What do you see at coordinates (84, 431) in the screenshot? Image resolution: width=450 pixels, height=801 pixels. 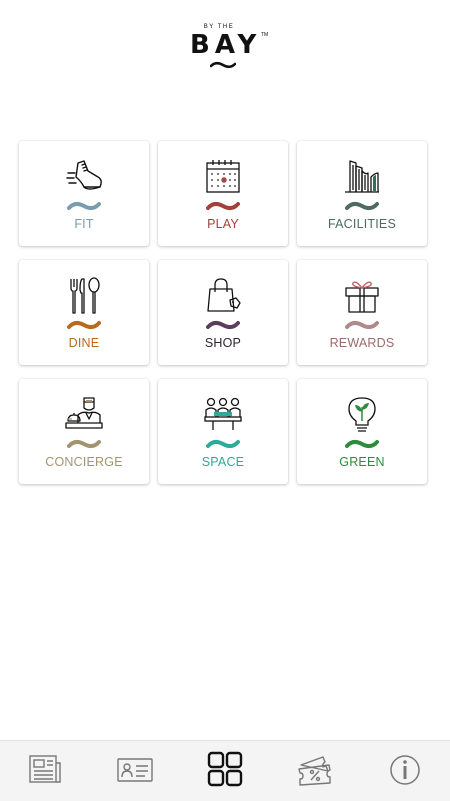 I see `tile-concierge: CONCIERGE` at bounding box center [84, 431].